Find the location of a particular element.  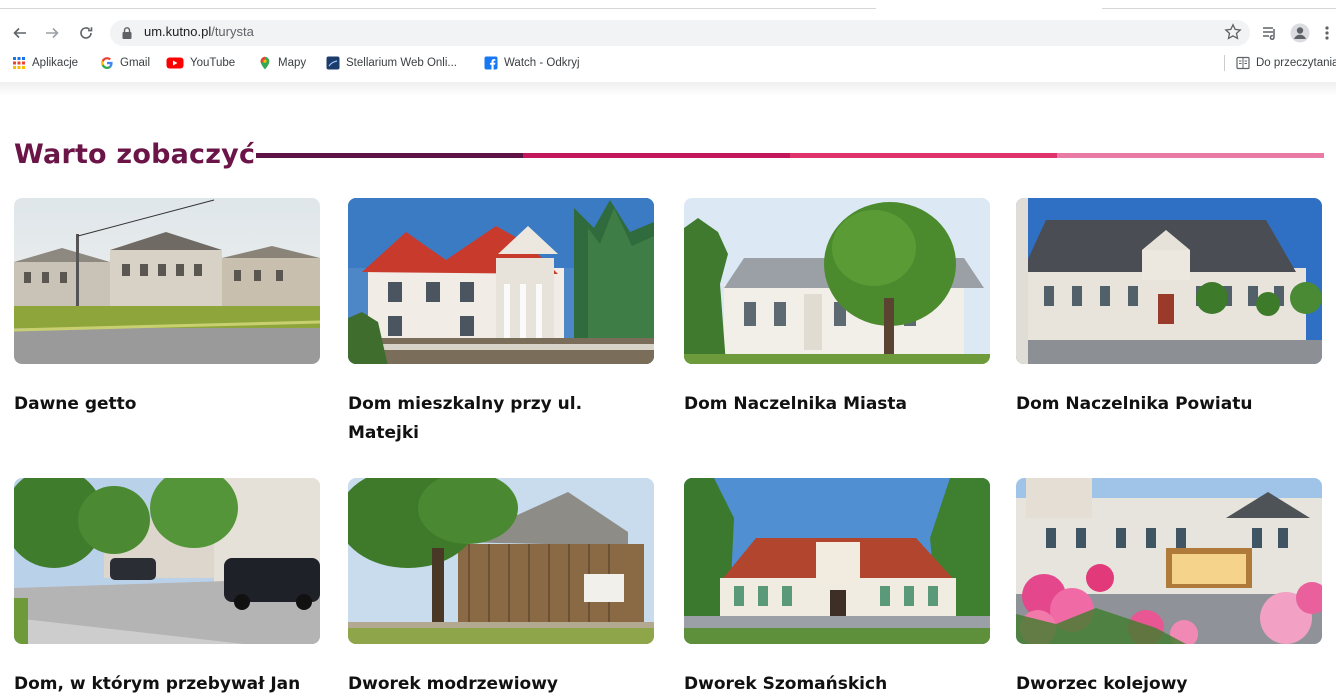

bookmark-maps: Mapy is located at coordinates (282, 63).